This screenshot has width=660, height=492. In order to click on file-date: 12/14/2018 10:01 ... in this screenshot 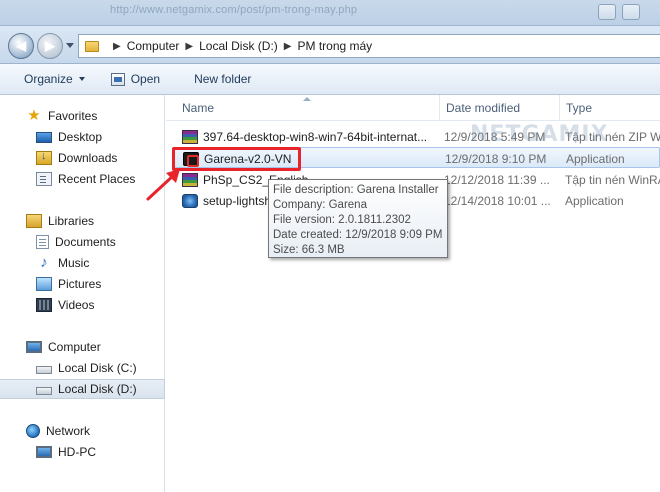, I will do `click(497, 200)`.